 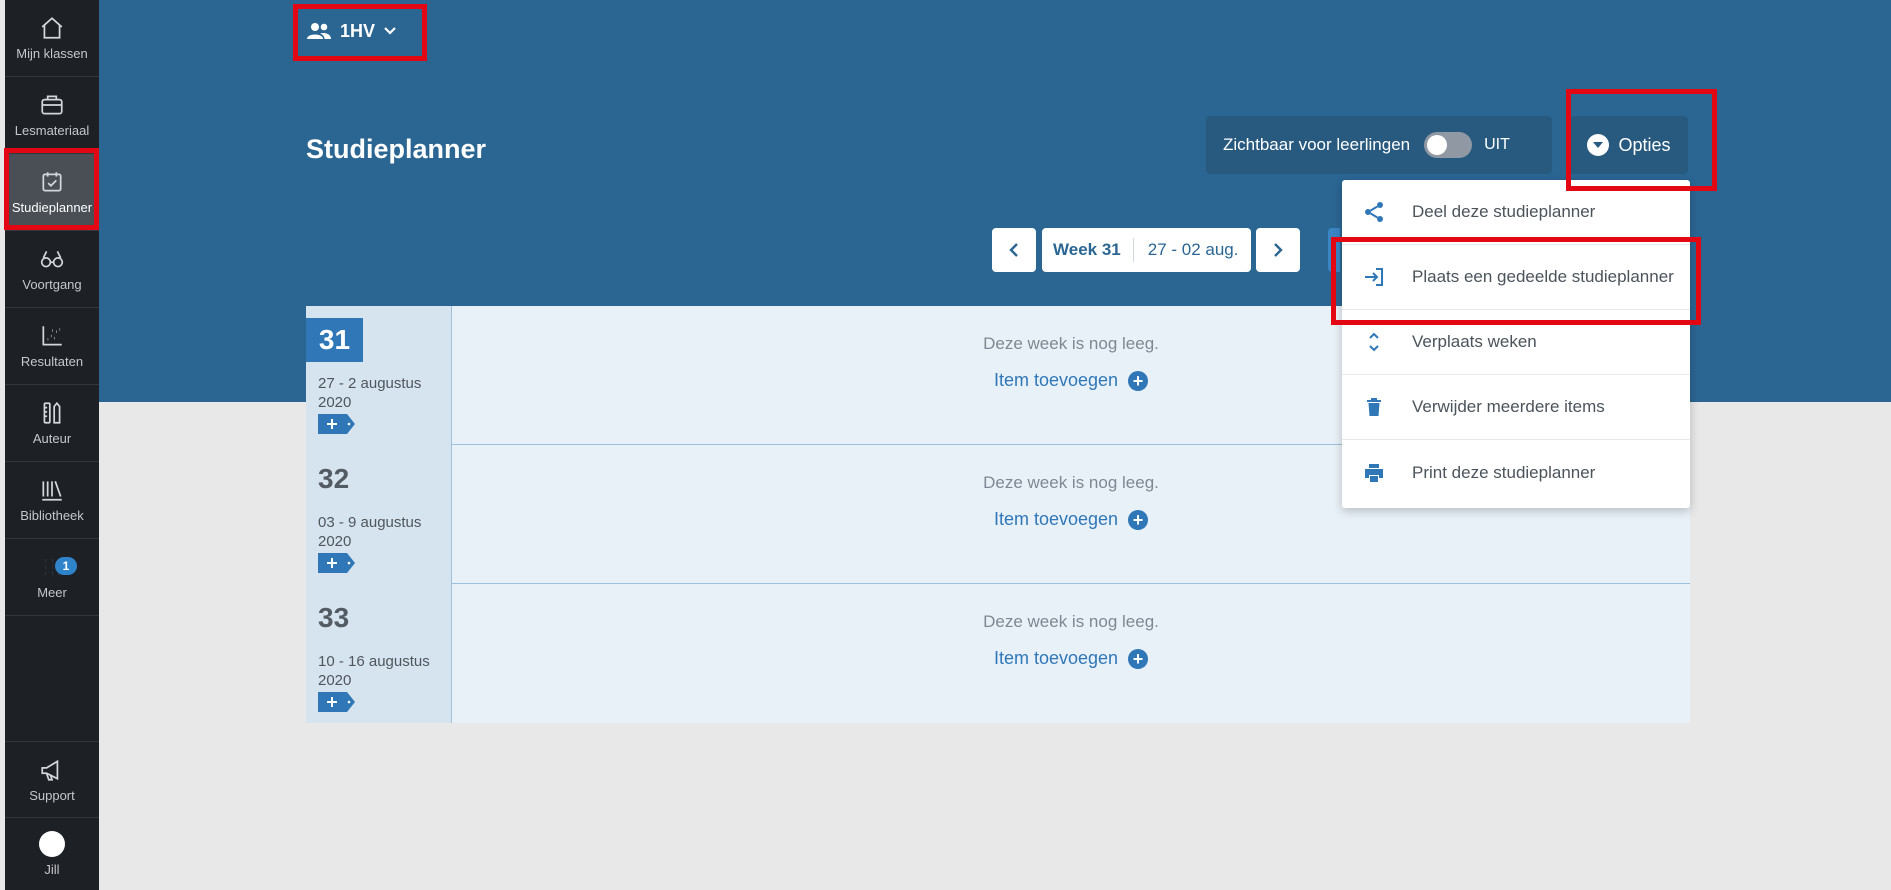 What do you see at coordinates (1474, 341) in the screenshot?
I see `menu-item-label: Verplaats weken` at bounding box center [1474, 341].